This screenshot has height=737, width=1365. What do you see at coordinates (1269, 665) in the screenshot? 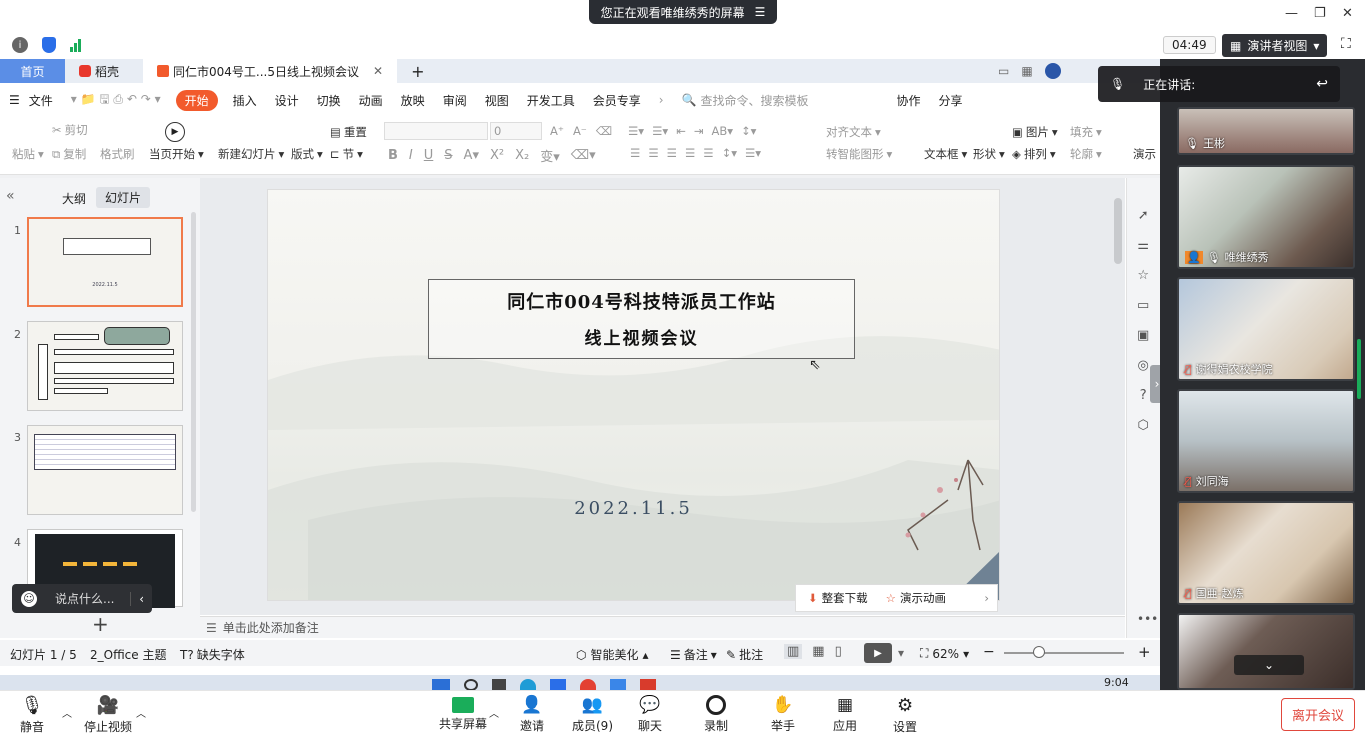
I see `scroll-down-icon: ⌄` at bounding box center [1269, 665].